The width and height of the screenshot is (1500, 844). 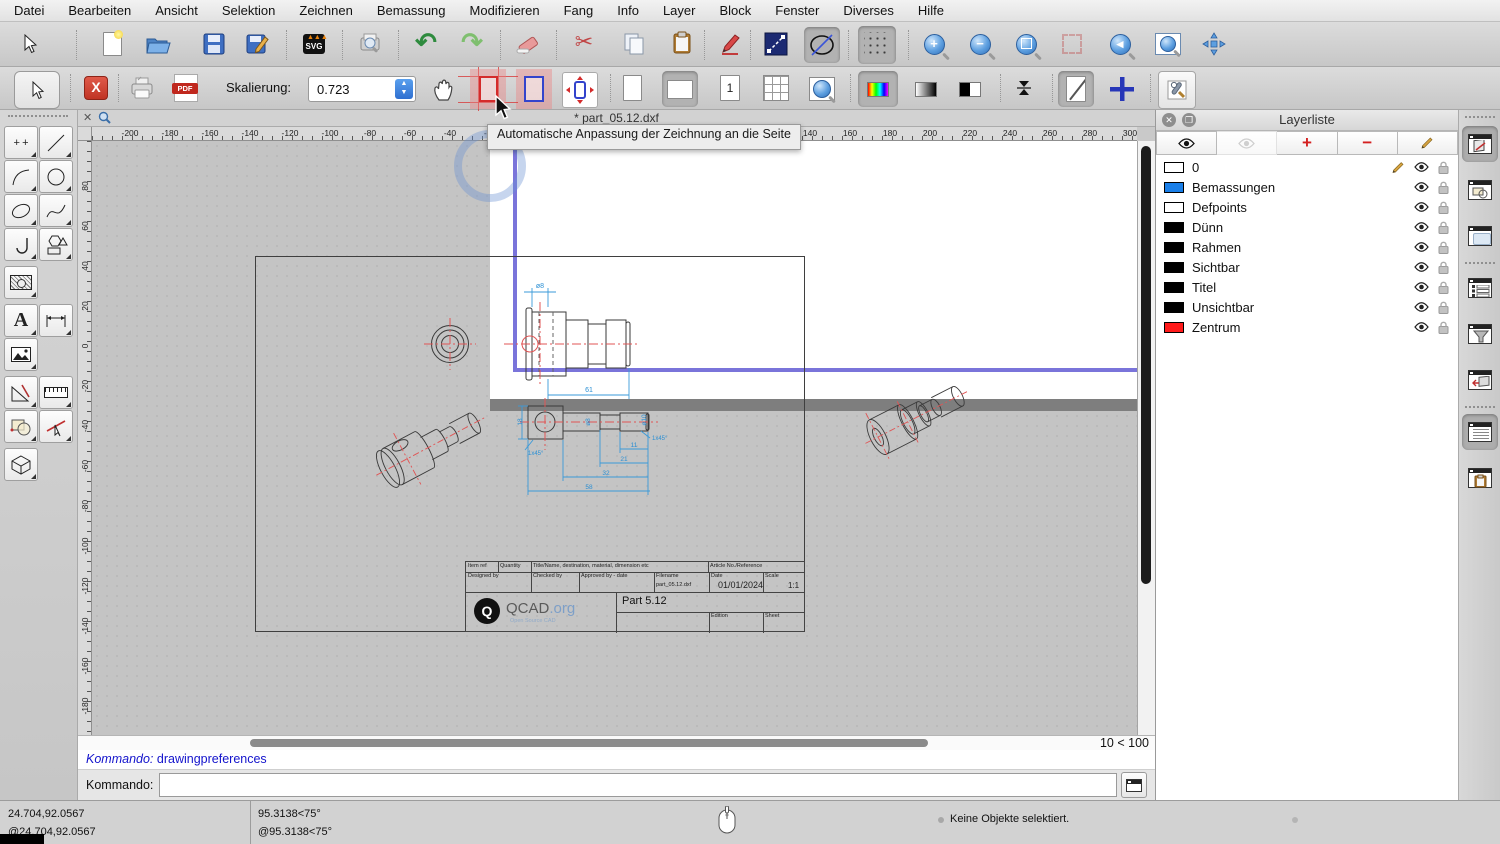 I want to click on menu-item-layer: Layer, so click(x=679, y=10).